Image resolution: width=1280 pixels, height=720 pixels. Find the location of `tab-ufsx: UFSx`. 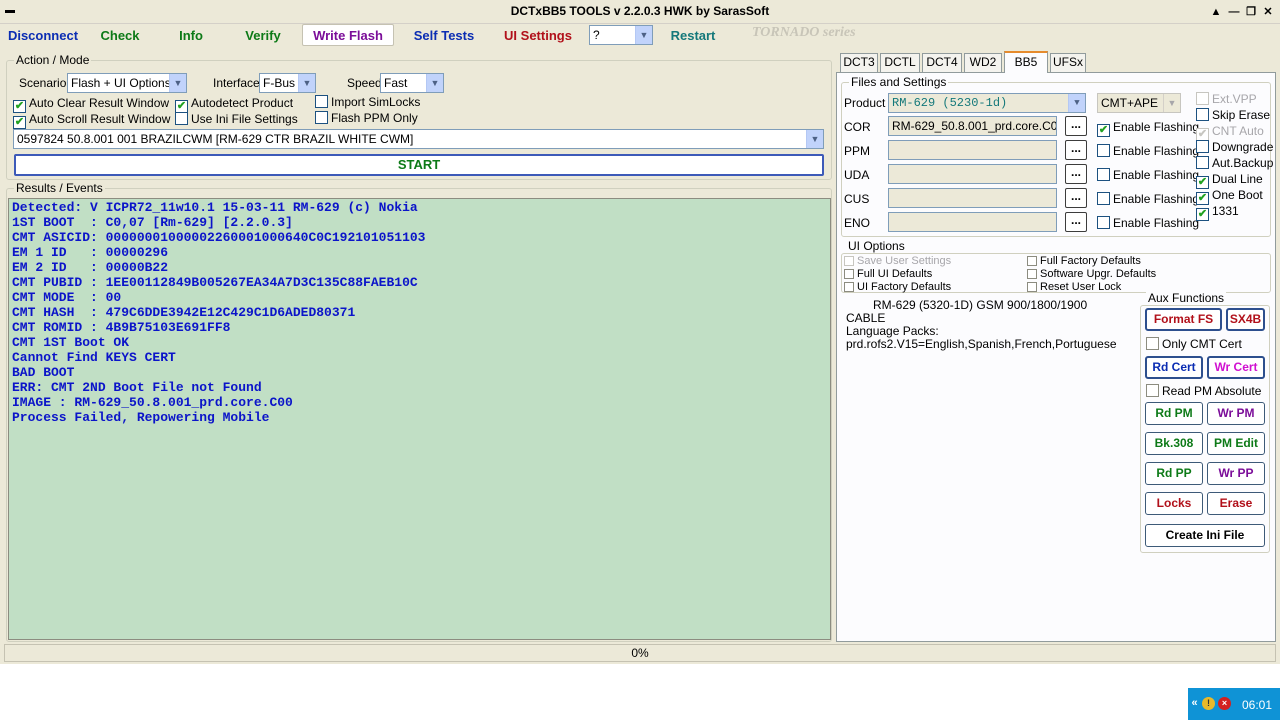

tab-ufsx: UFSx is located at coordinates (1068, 62).